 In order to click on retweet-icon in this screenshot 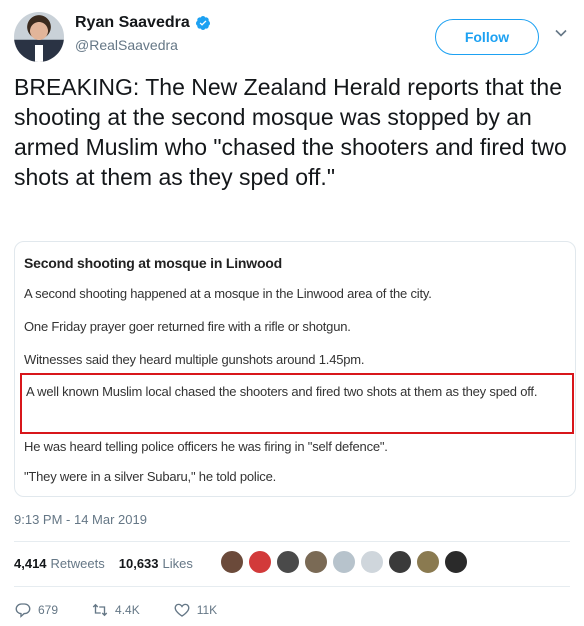, I will do `click(100, 610)`.